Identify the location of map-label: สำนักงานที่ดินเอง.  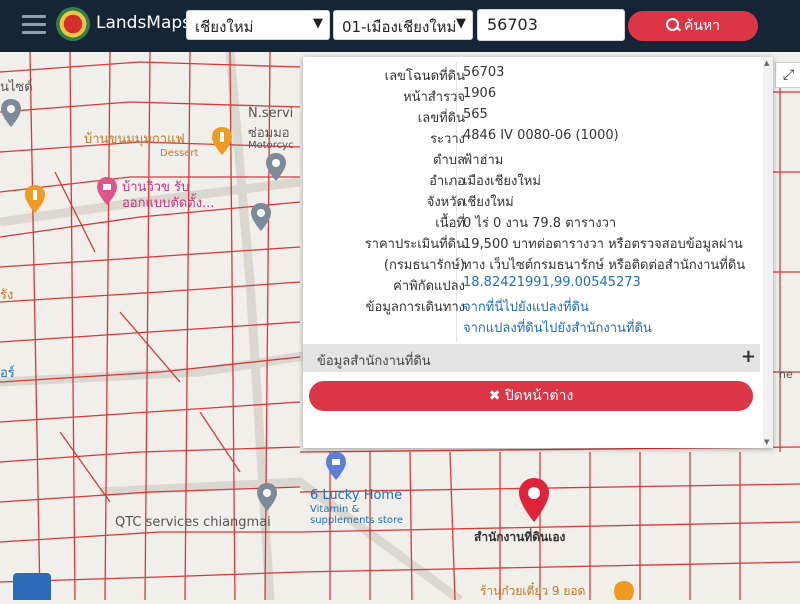
(520, 537).